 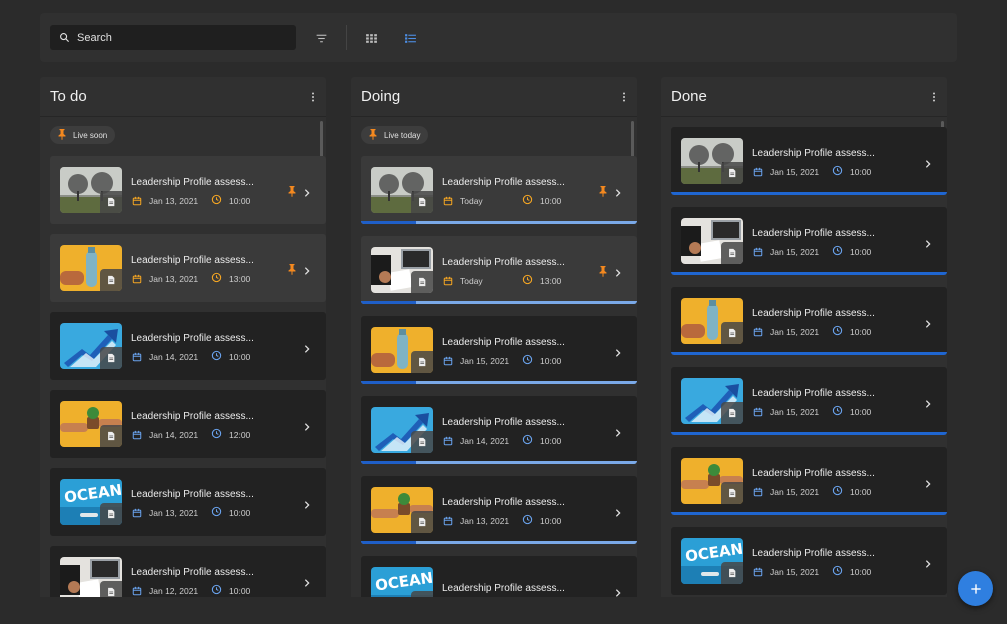 What do you see at coordinates (551, 280) in the screenshot?
I see `task-time: 13:00` at bounding box center [551, 280].